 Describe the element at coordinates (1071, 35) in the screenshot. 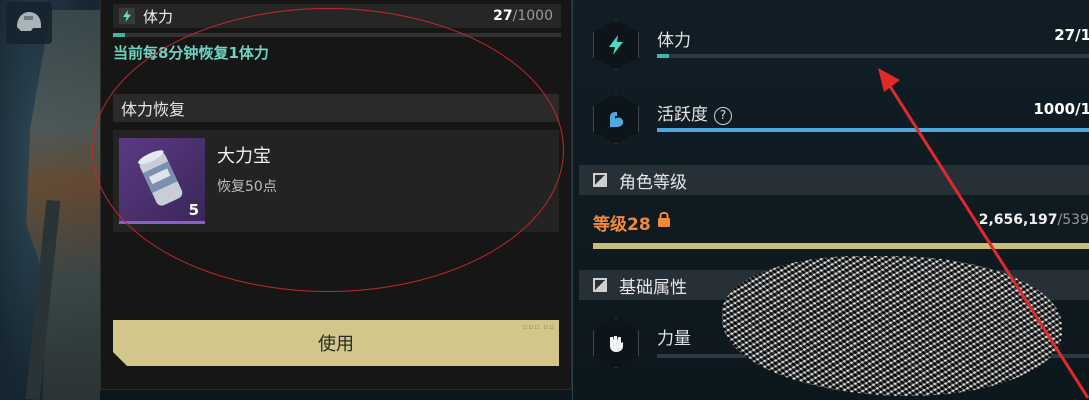

I see `stamina-stat-value: 27/1` at that location.